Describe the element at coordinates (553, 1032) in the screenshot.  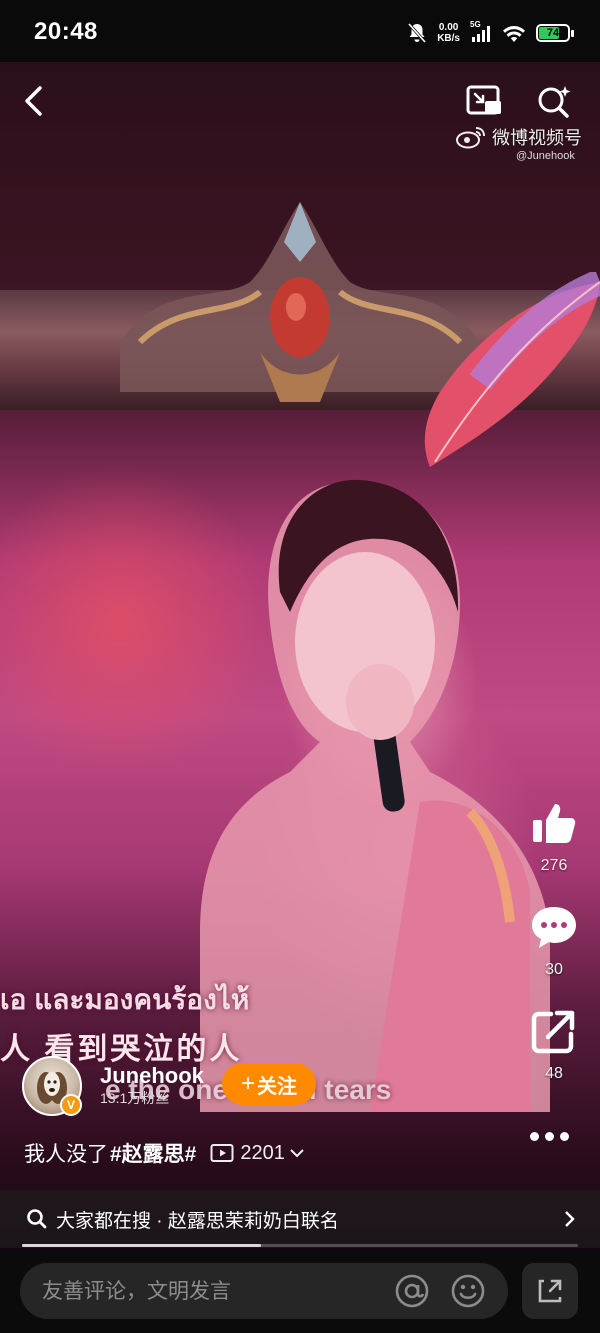
I see `share-icon` at that location.